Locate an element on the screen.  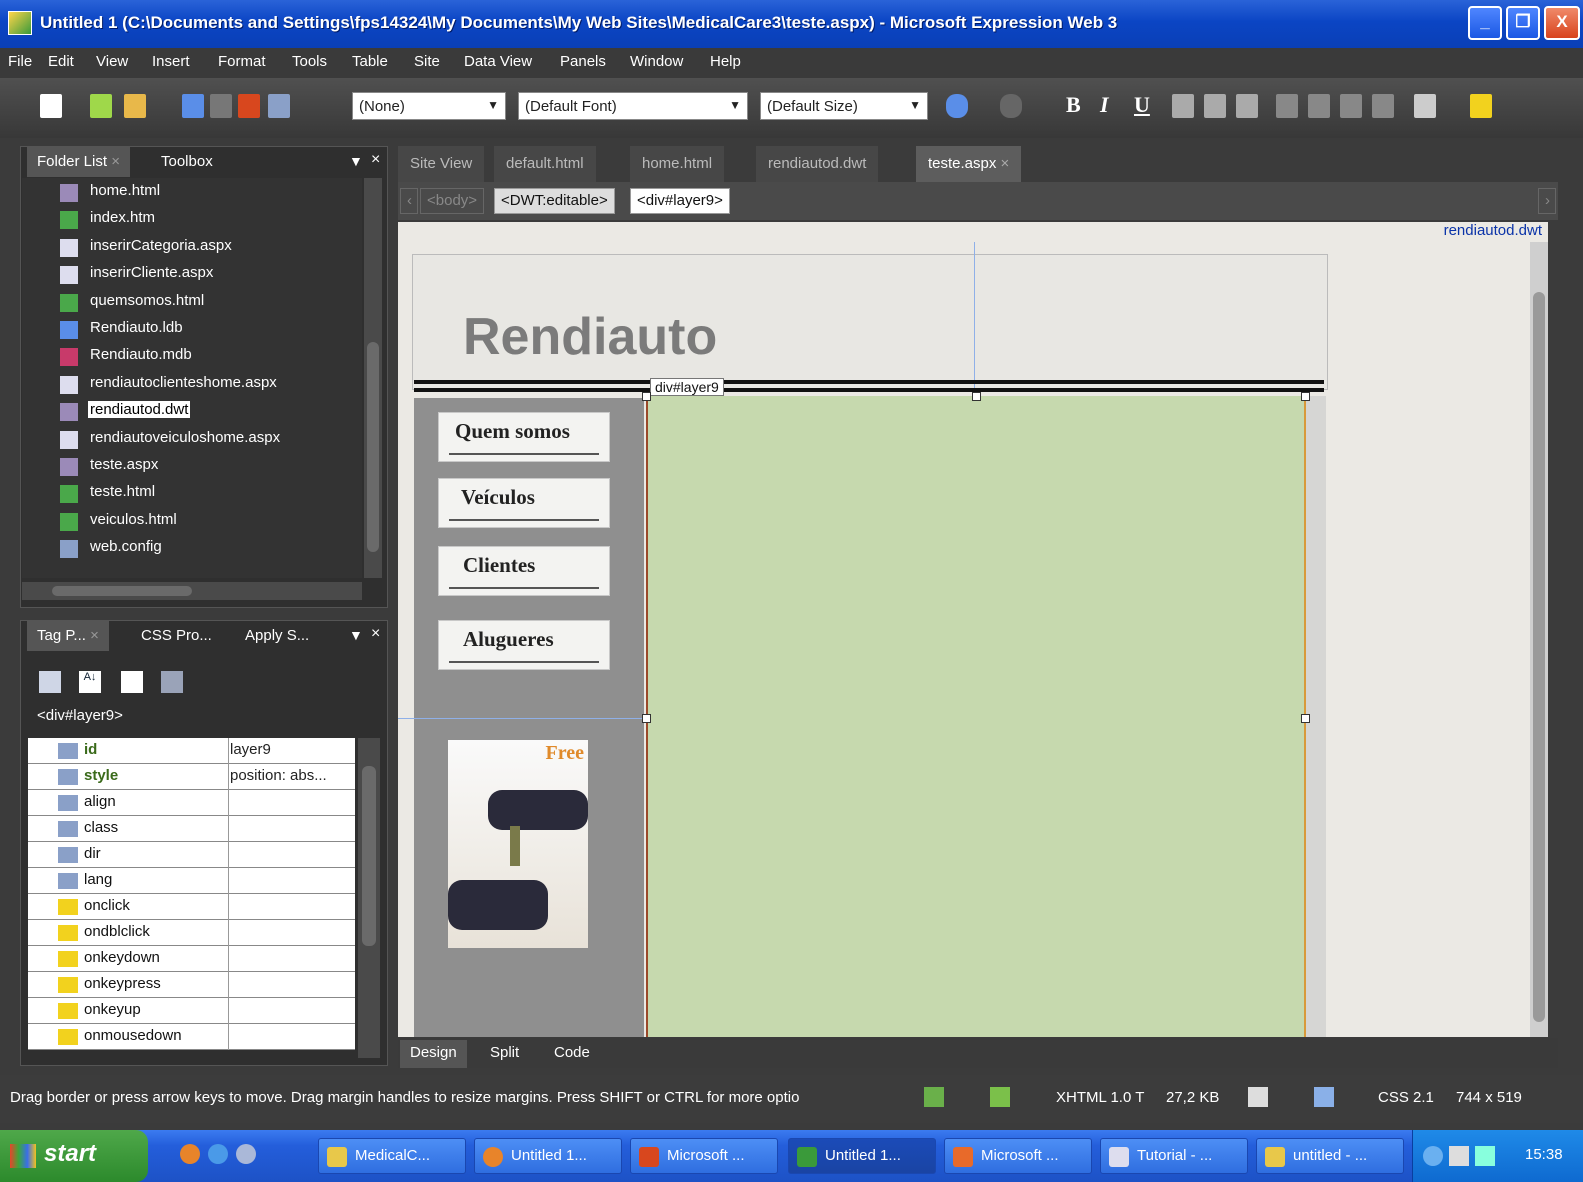
menu-window: Window is located at coordinates (656, 61).